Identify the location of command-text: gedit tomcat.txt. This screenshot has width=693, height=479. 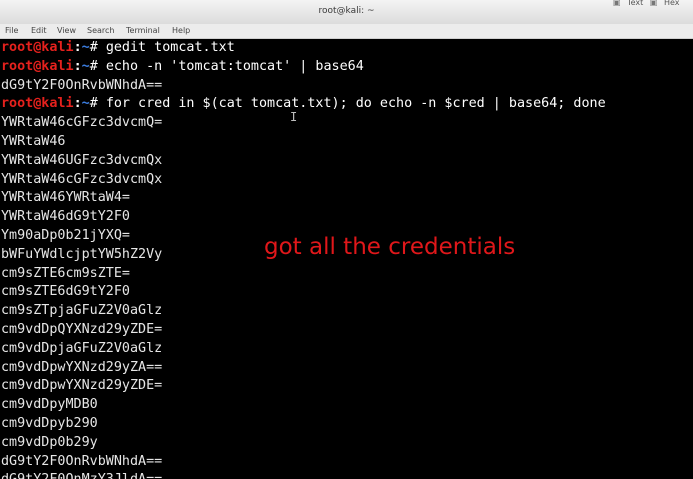
(170, 47).